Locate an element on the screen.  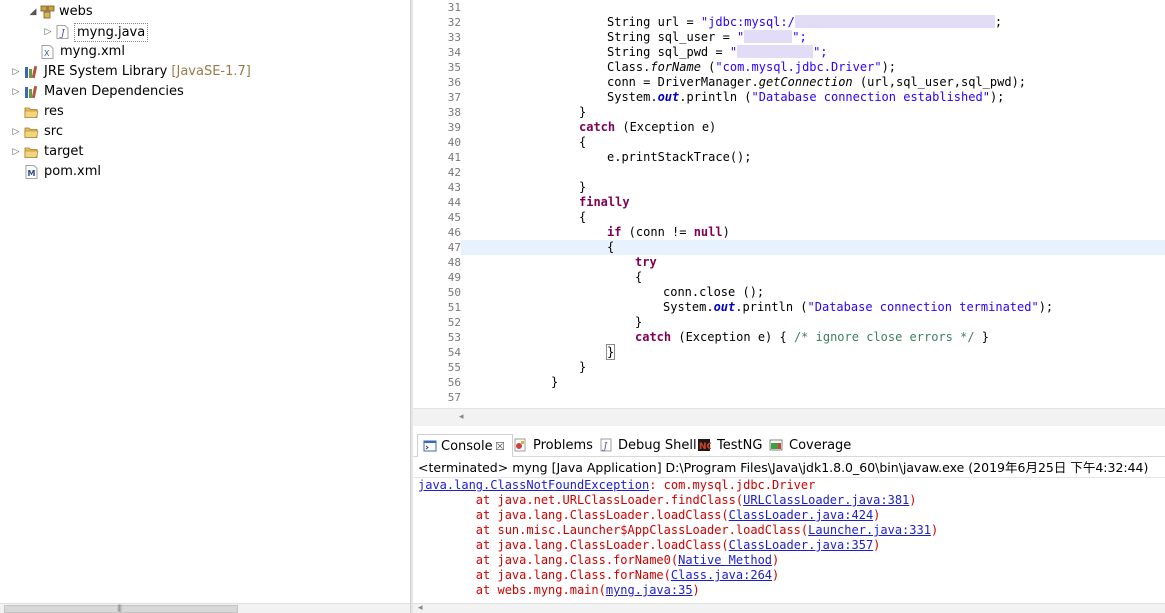
tab-label: Console is located at coordinates (467, 446).